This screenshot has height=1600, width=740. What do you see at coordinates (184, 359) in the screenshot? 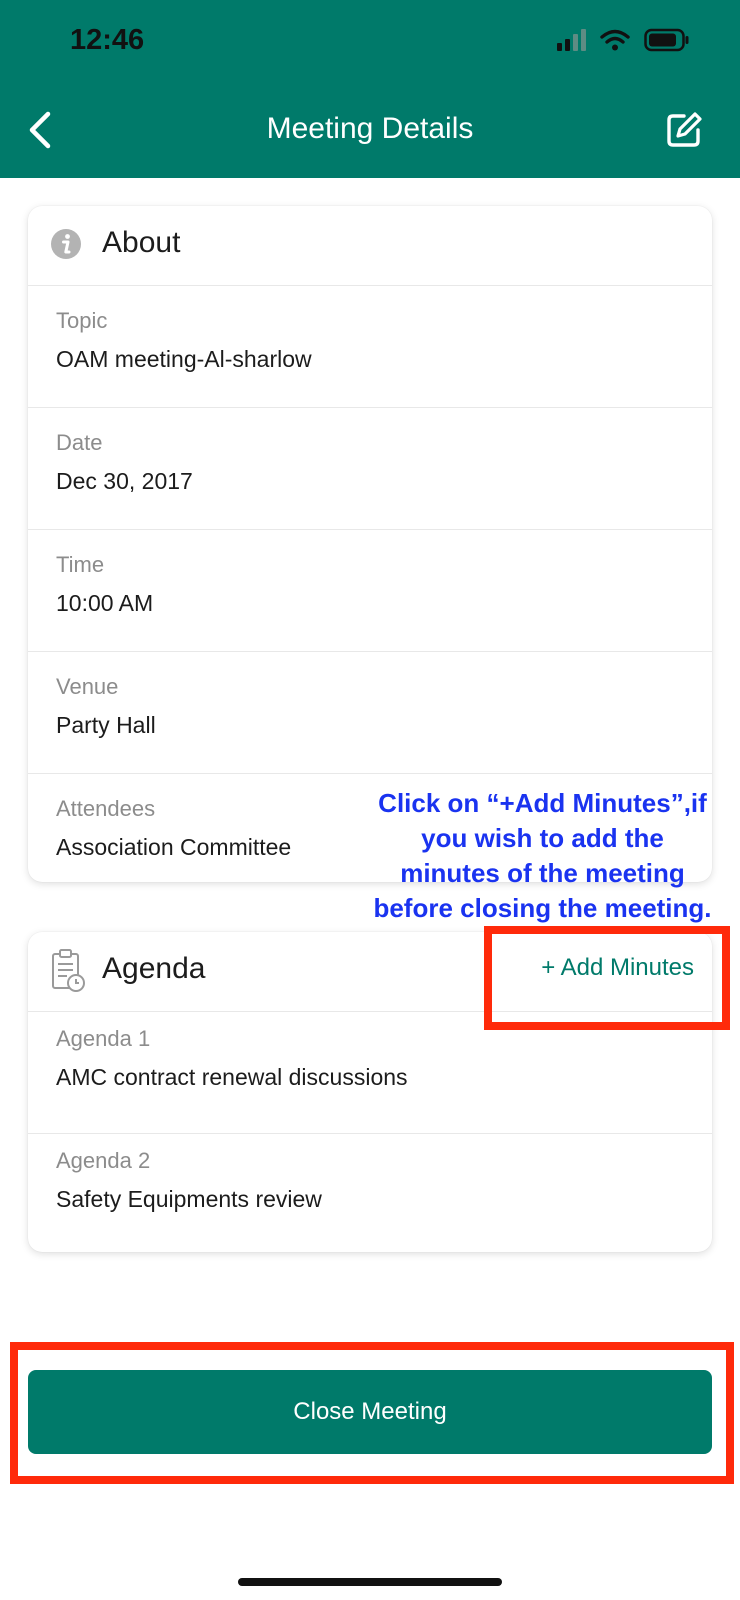
I see `field-value: OAM meeting-Al-sharlow` at bounding box center [184, 359].